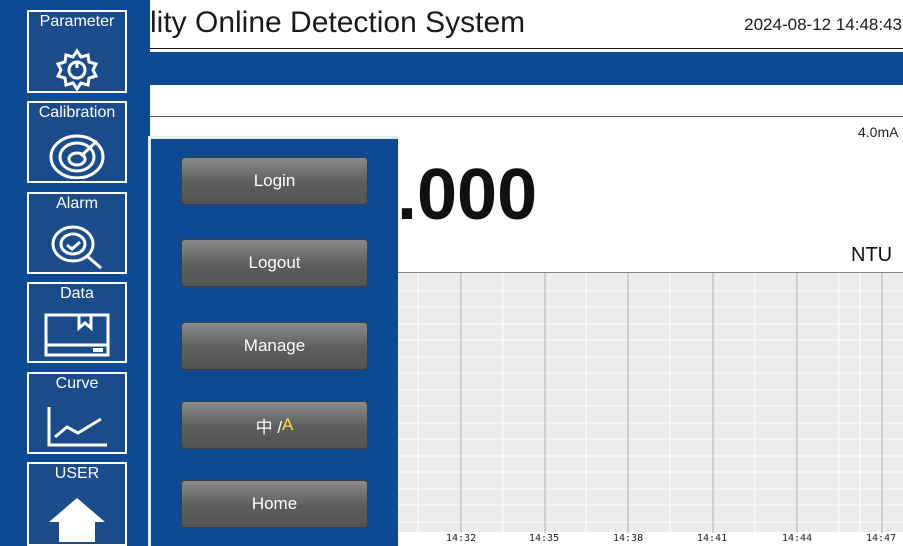 This screenshot has width=903, height=546. I want to click on sidebar-item-label: Data, so click(77, 293).